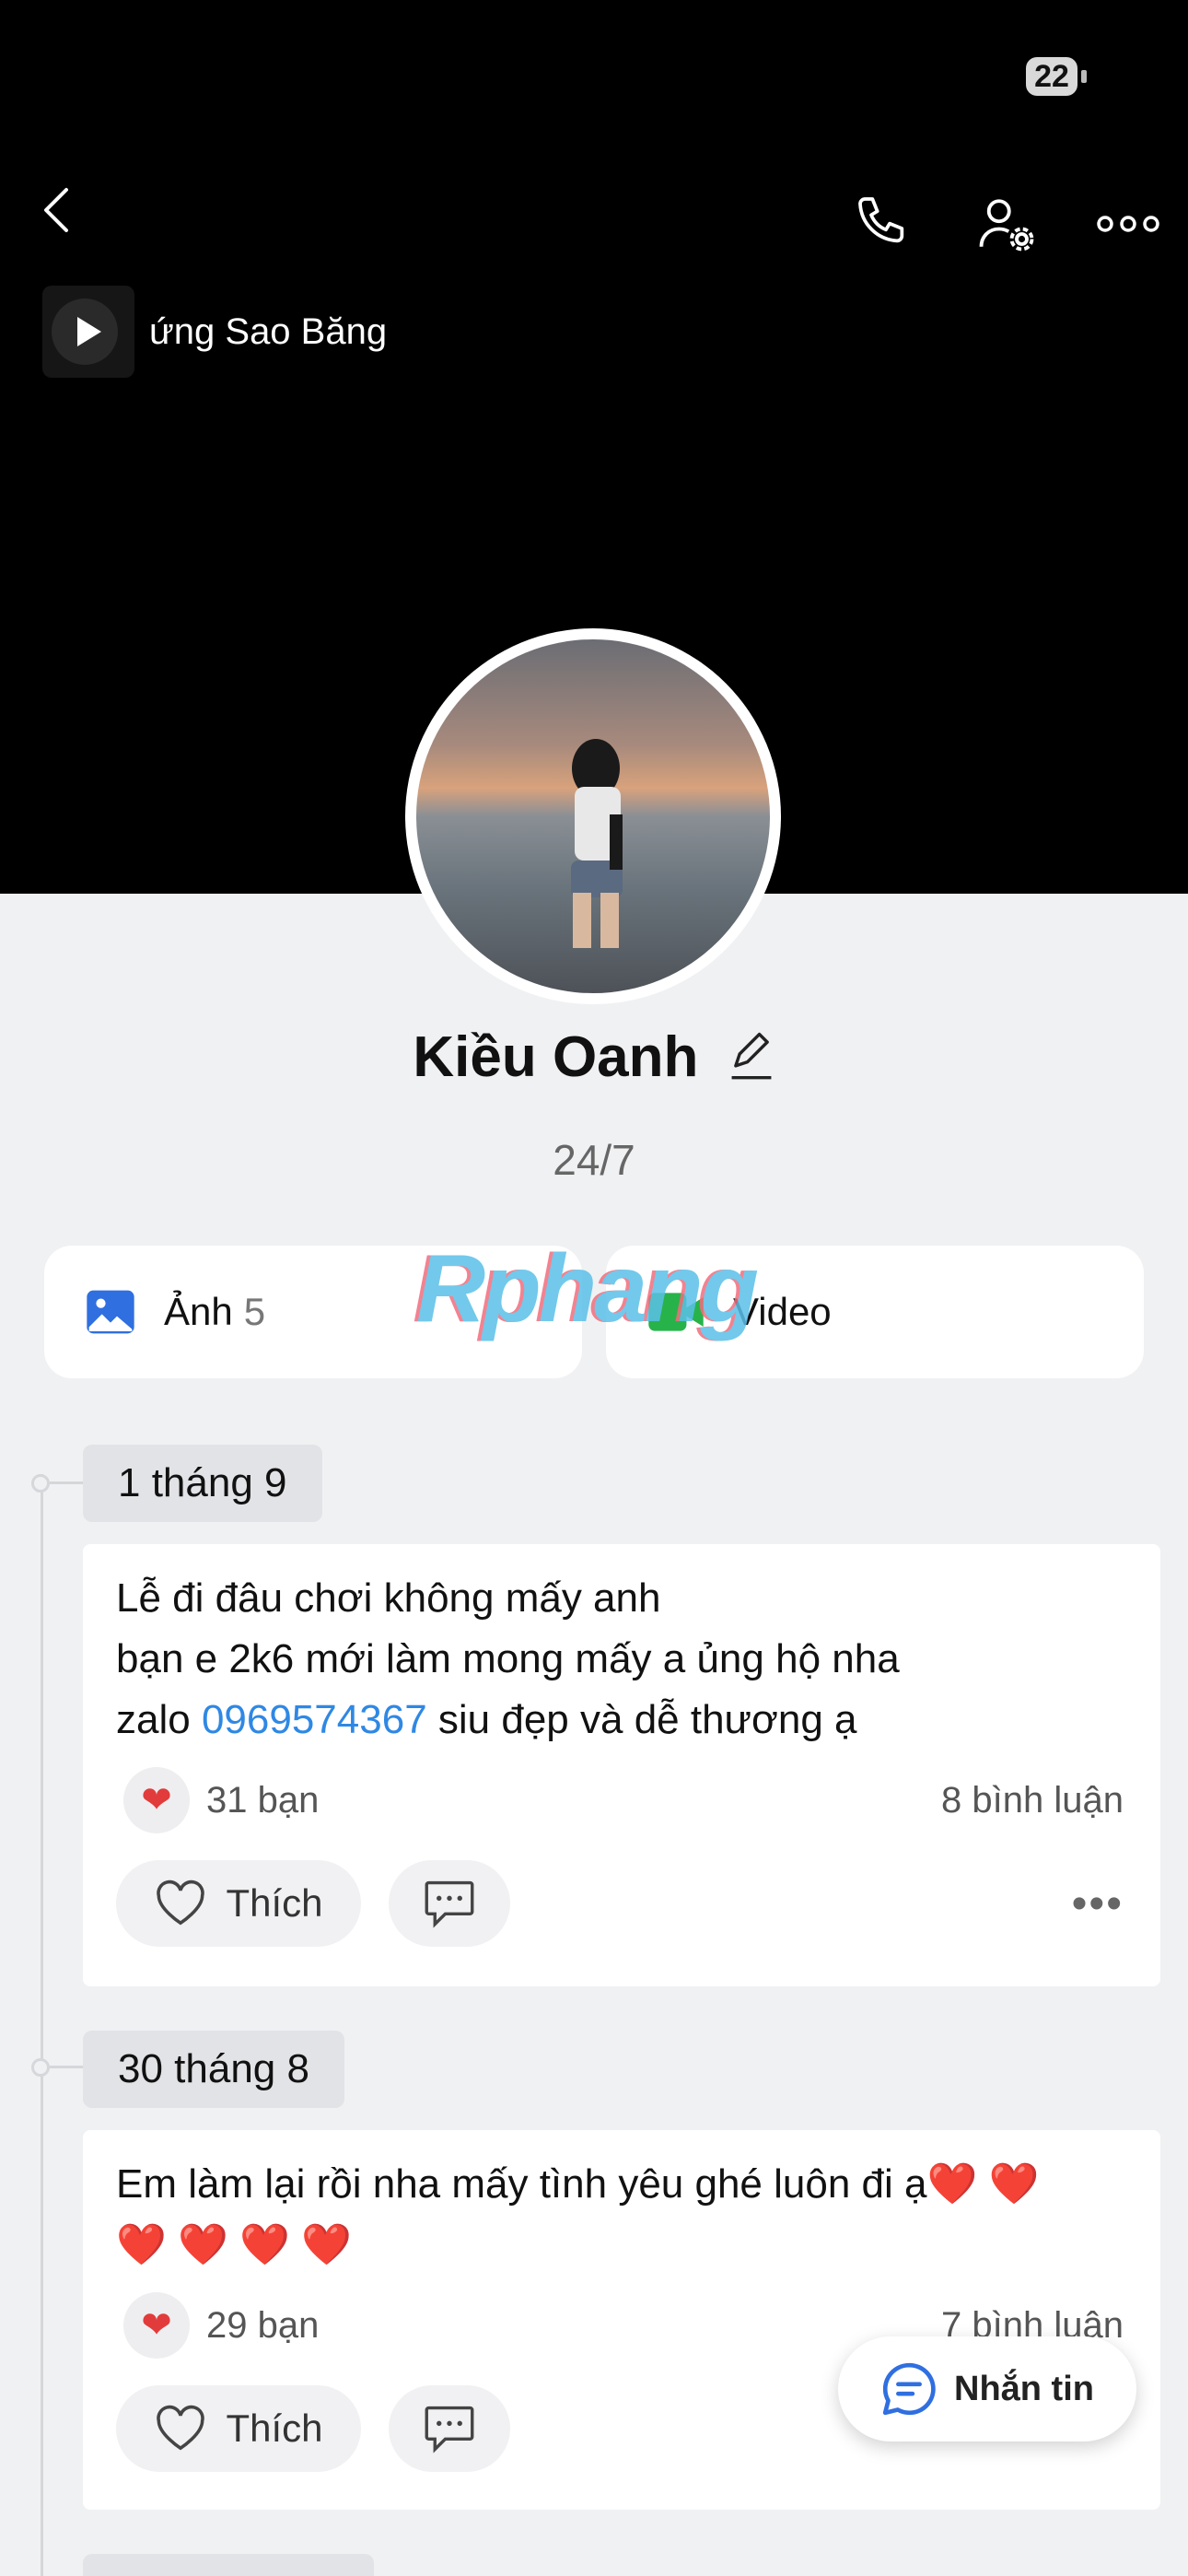 Image resolution: width=1188 pixels, height=2576 pixels. I want to click on profile-music: ứng Sao Băng, so click(214, 332).